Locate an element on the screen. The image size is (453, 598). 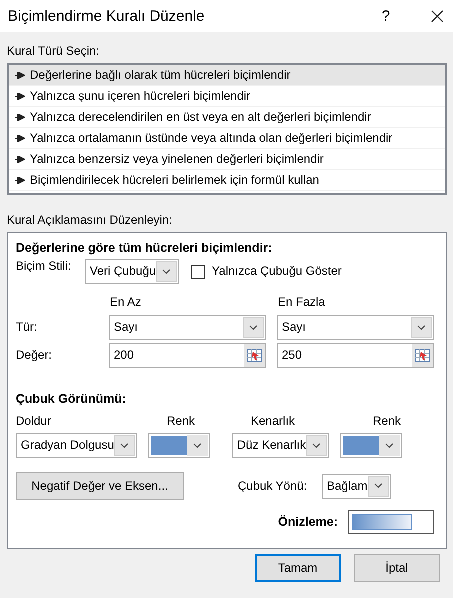
value-field: 250 is located at coordinates (355, 355).